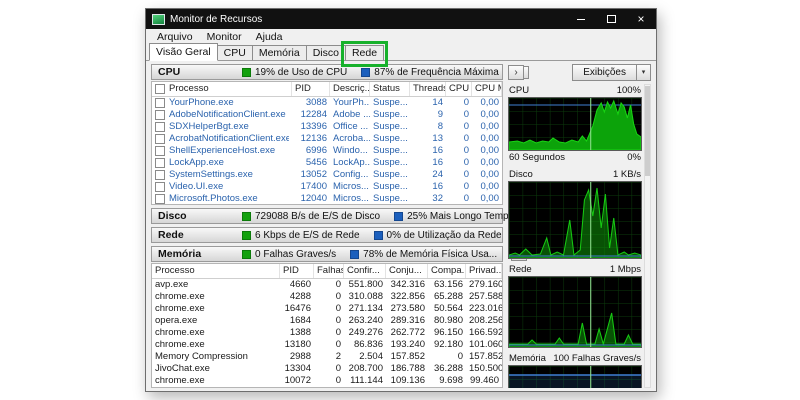  I want to click on close-button: ×, so click(641, 19).